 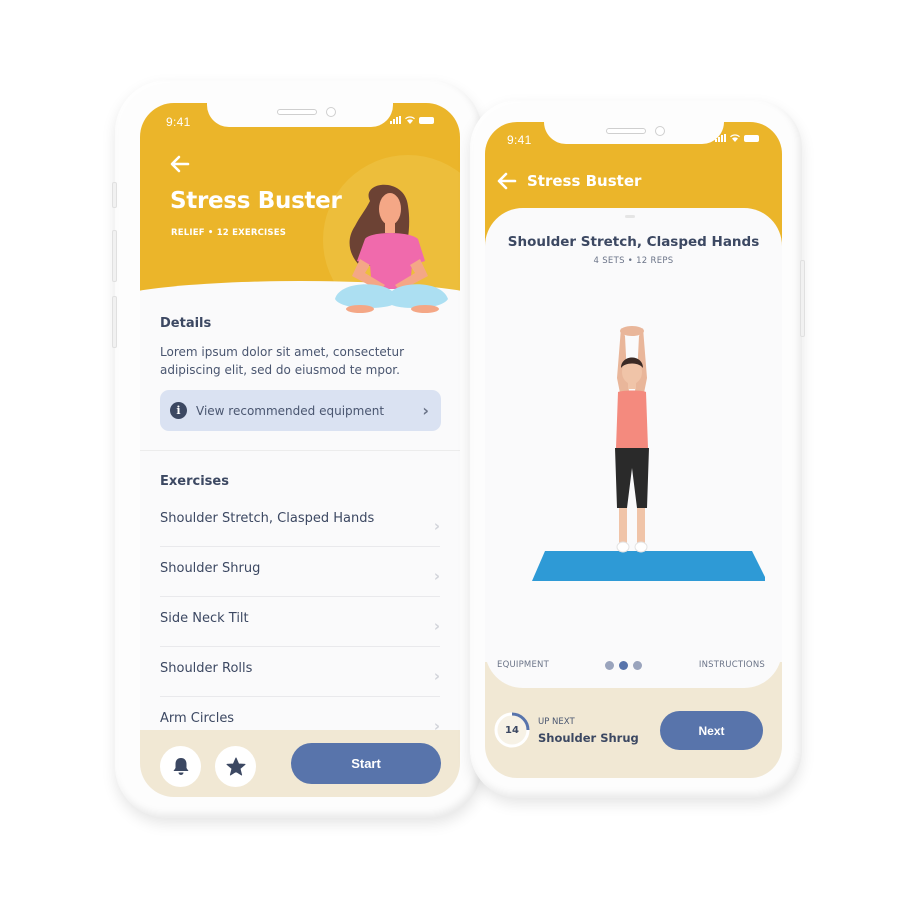 I want to click on start-button: Start, so click(x=366, y=763).